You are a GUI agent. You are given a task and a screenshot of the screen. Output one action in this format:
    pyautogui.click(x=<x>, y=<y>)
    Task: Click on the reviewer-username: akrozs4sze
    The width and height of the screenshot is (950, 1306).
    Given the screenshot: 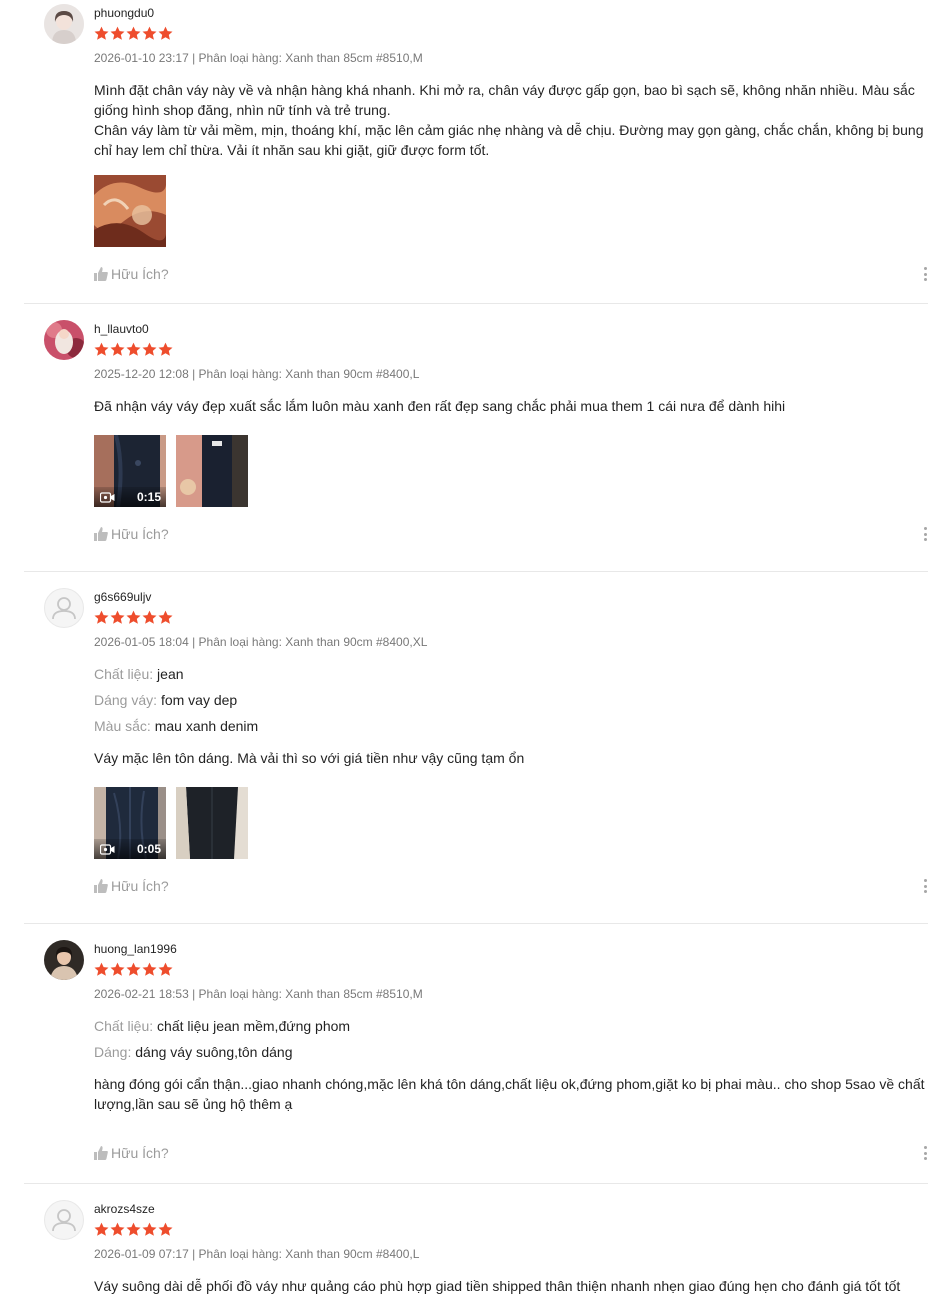 What is the action you would take?
    pyautogui.click(x=124, y=1209)
    